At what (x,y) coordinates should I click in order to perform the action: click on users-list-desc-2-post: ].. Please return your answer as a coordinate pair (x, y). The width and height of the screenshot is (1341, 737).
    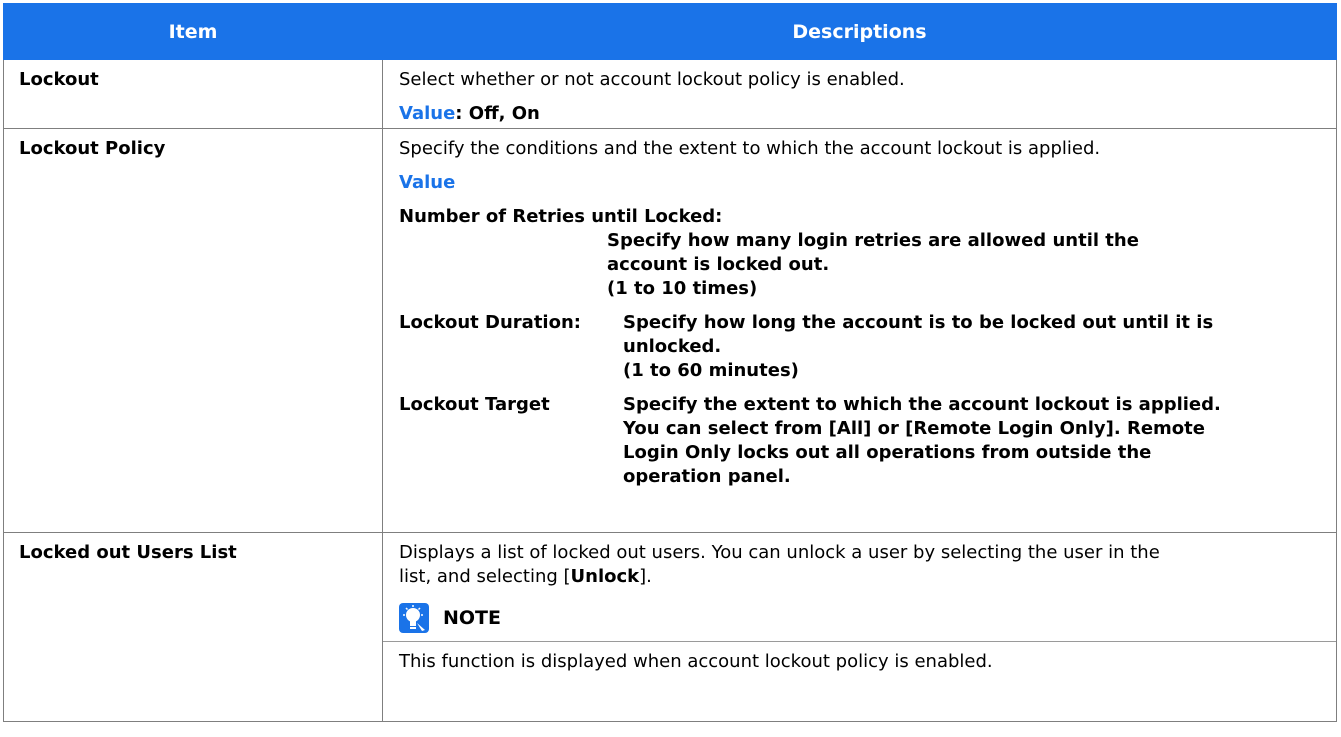
    Looking at the image, I should click on (645, 576).